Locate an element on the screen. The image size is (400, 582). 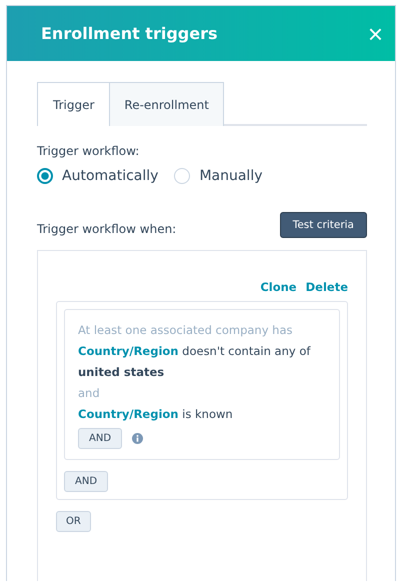
radio-label: Automatically is located at coordinates (110, 176).